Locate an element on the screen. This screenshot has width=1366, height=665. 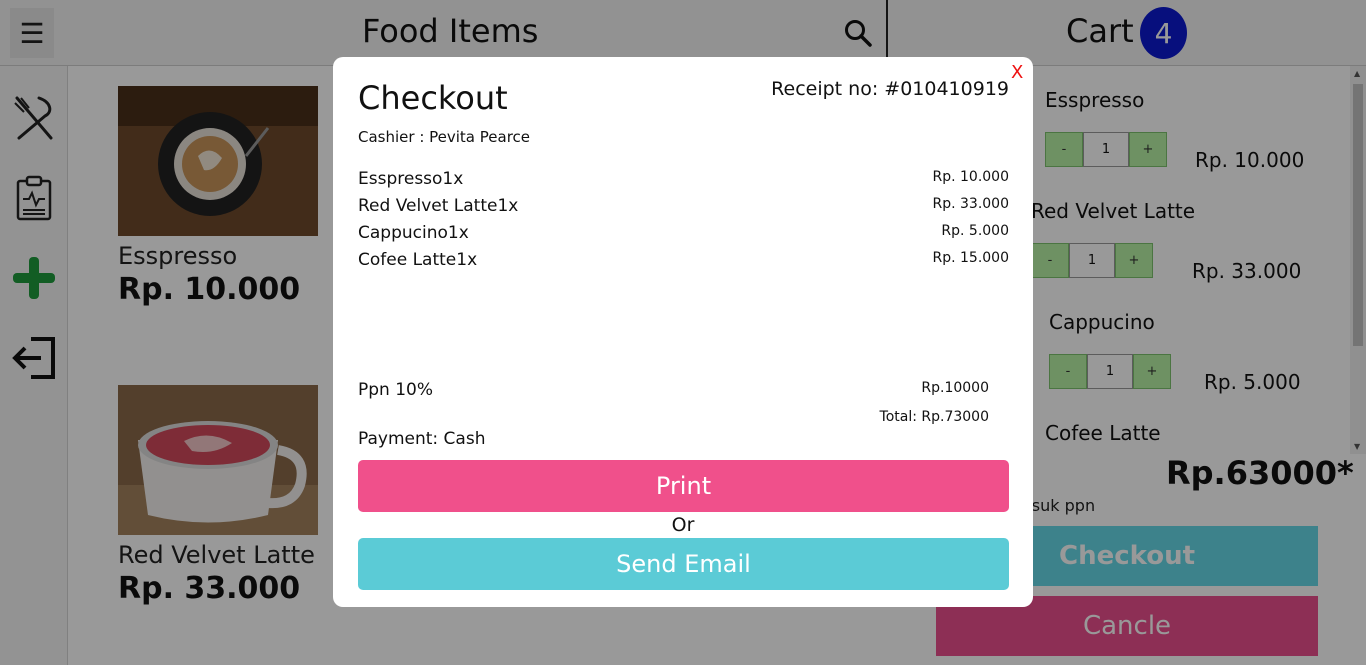
receipt-line-price: Rp. 10.000 is located at coordinates (970, 177).